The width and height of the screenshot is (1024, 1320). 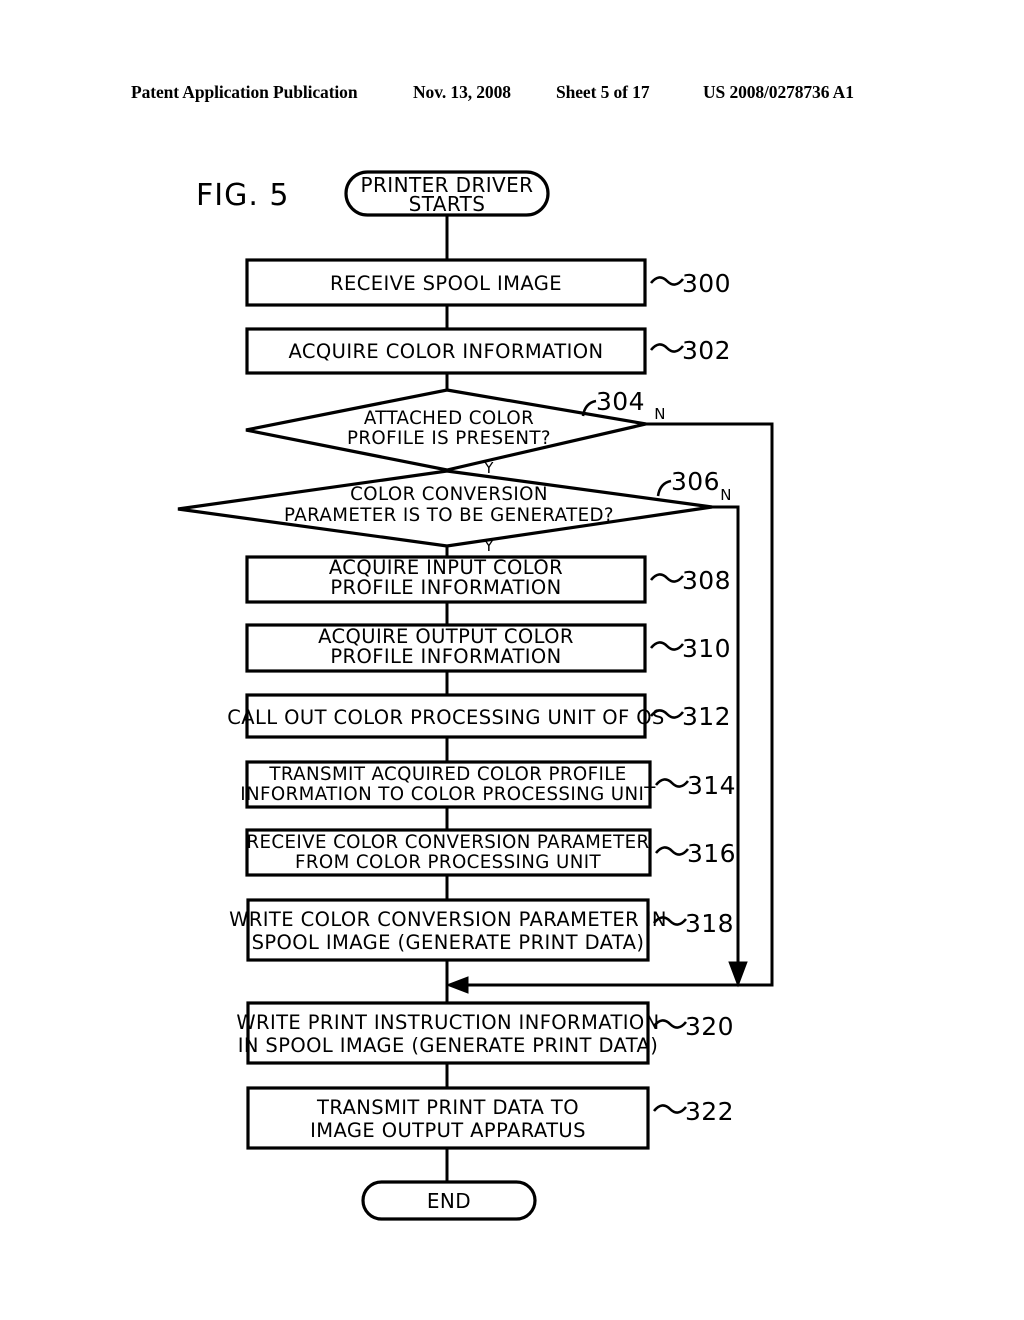 What do you see at coordinates (447, 774) in the screenshot?
I see `step-314-label-line1: TRANSMIT ACQUIRED COLOR PROFILE` at bounding box center [447, 774].